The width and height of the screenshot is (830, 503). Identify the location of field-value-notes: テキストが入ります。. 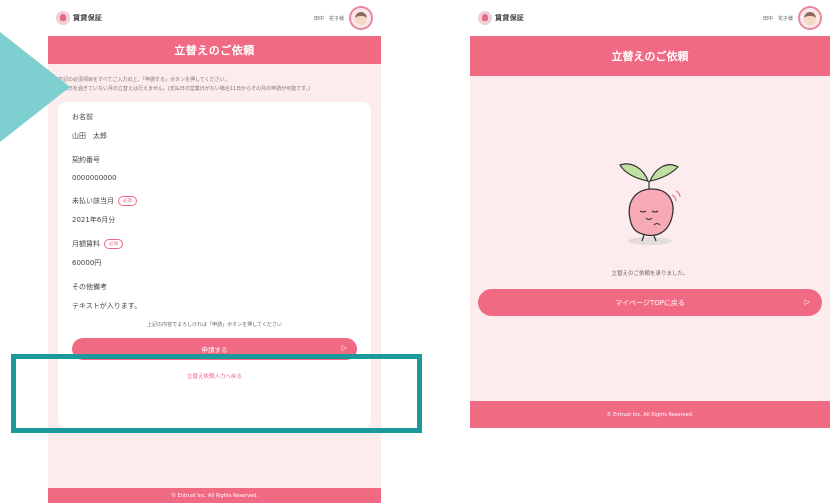
(107, 306).